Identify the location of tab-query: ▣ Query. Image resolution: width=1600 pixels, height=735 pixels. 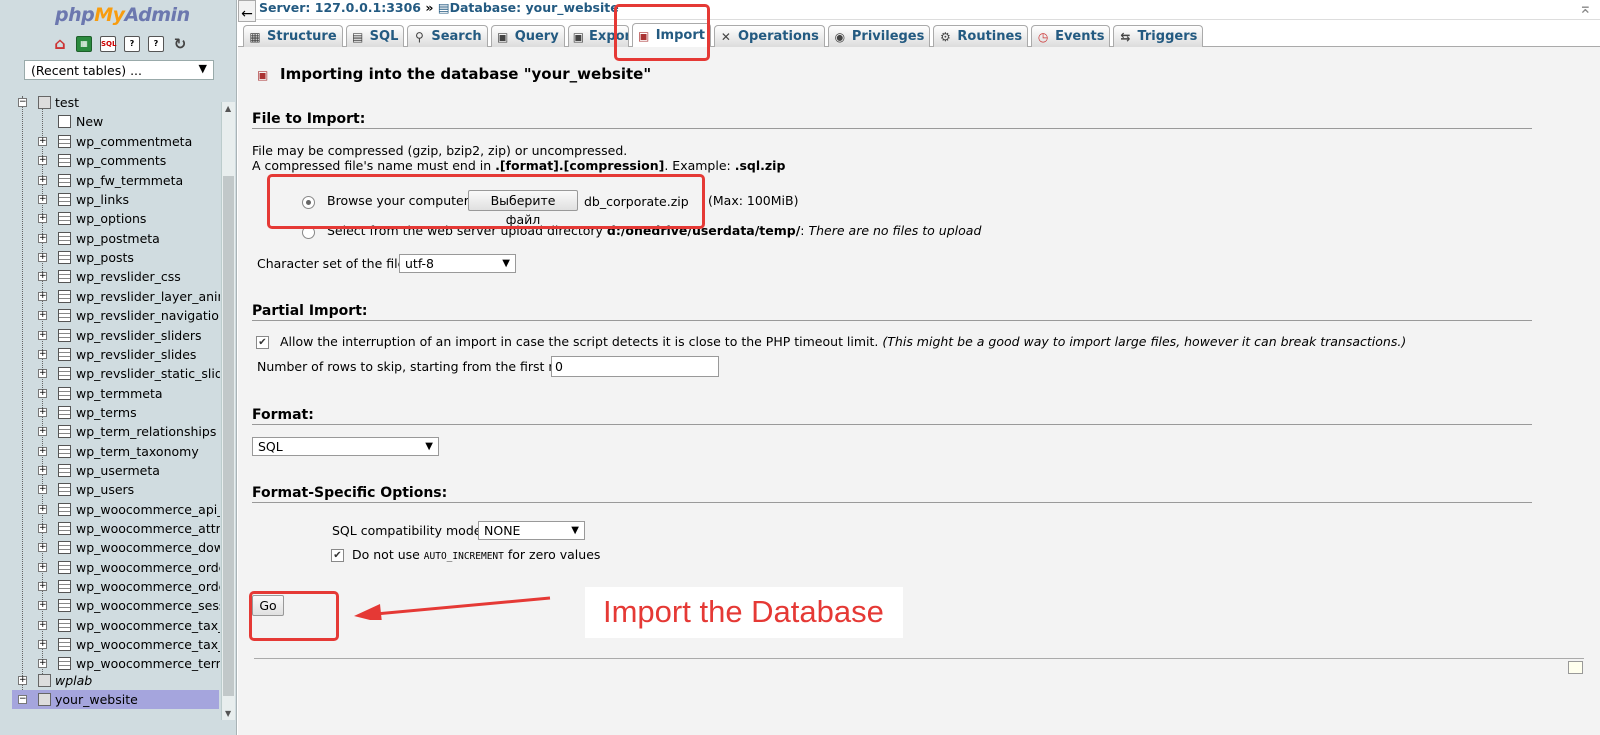
(527, 36).